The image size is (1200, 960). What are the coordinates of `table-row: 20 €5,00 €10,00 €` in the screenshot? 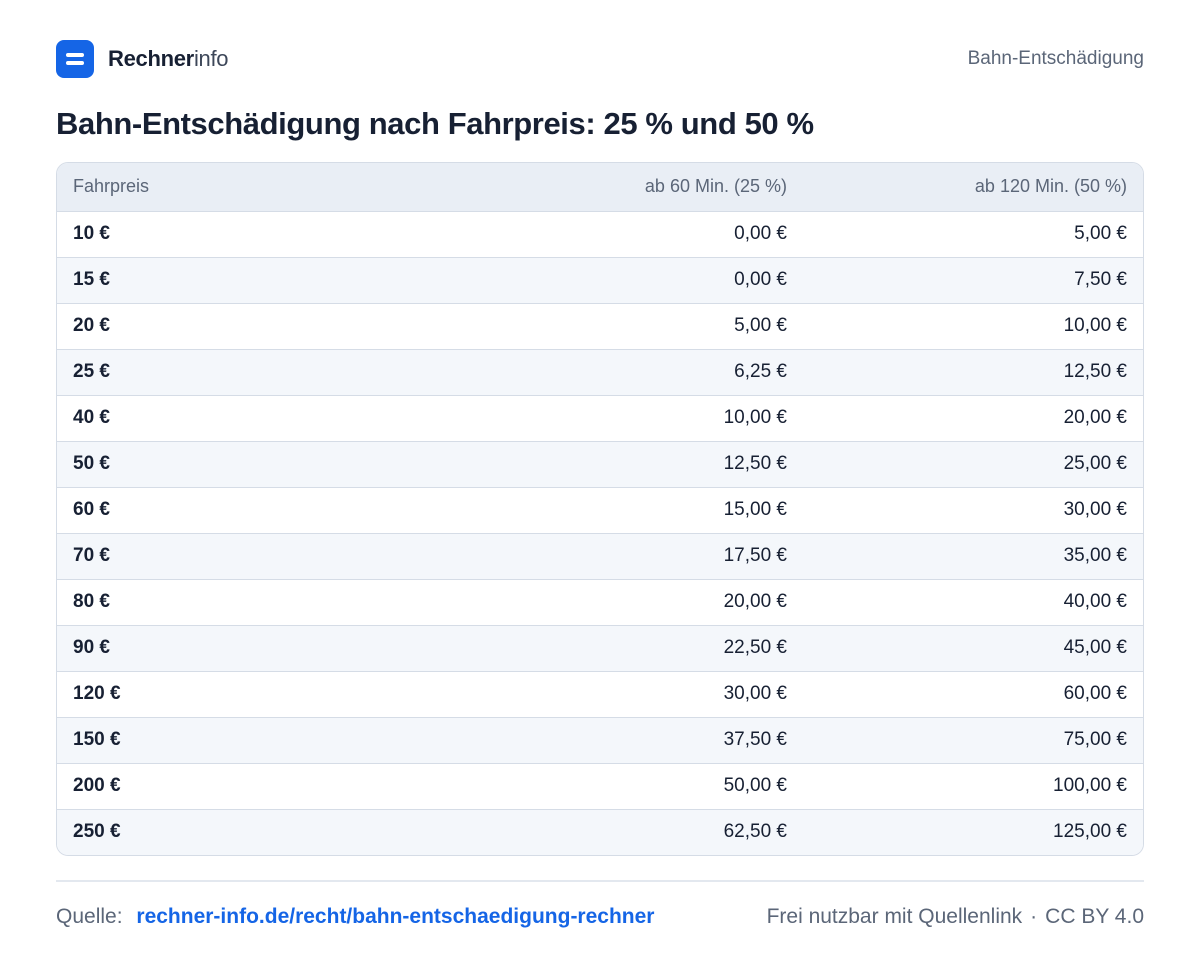 It's located at (600, 326).